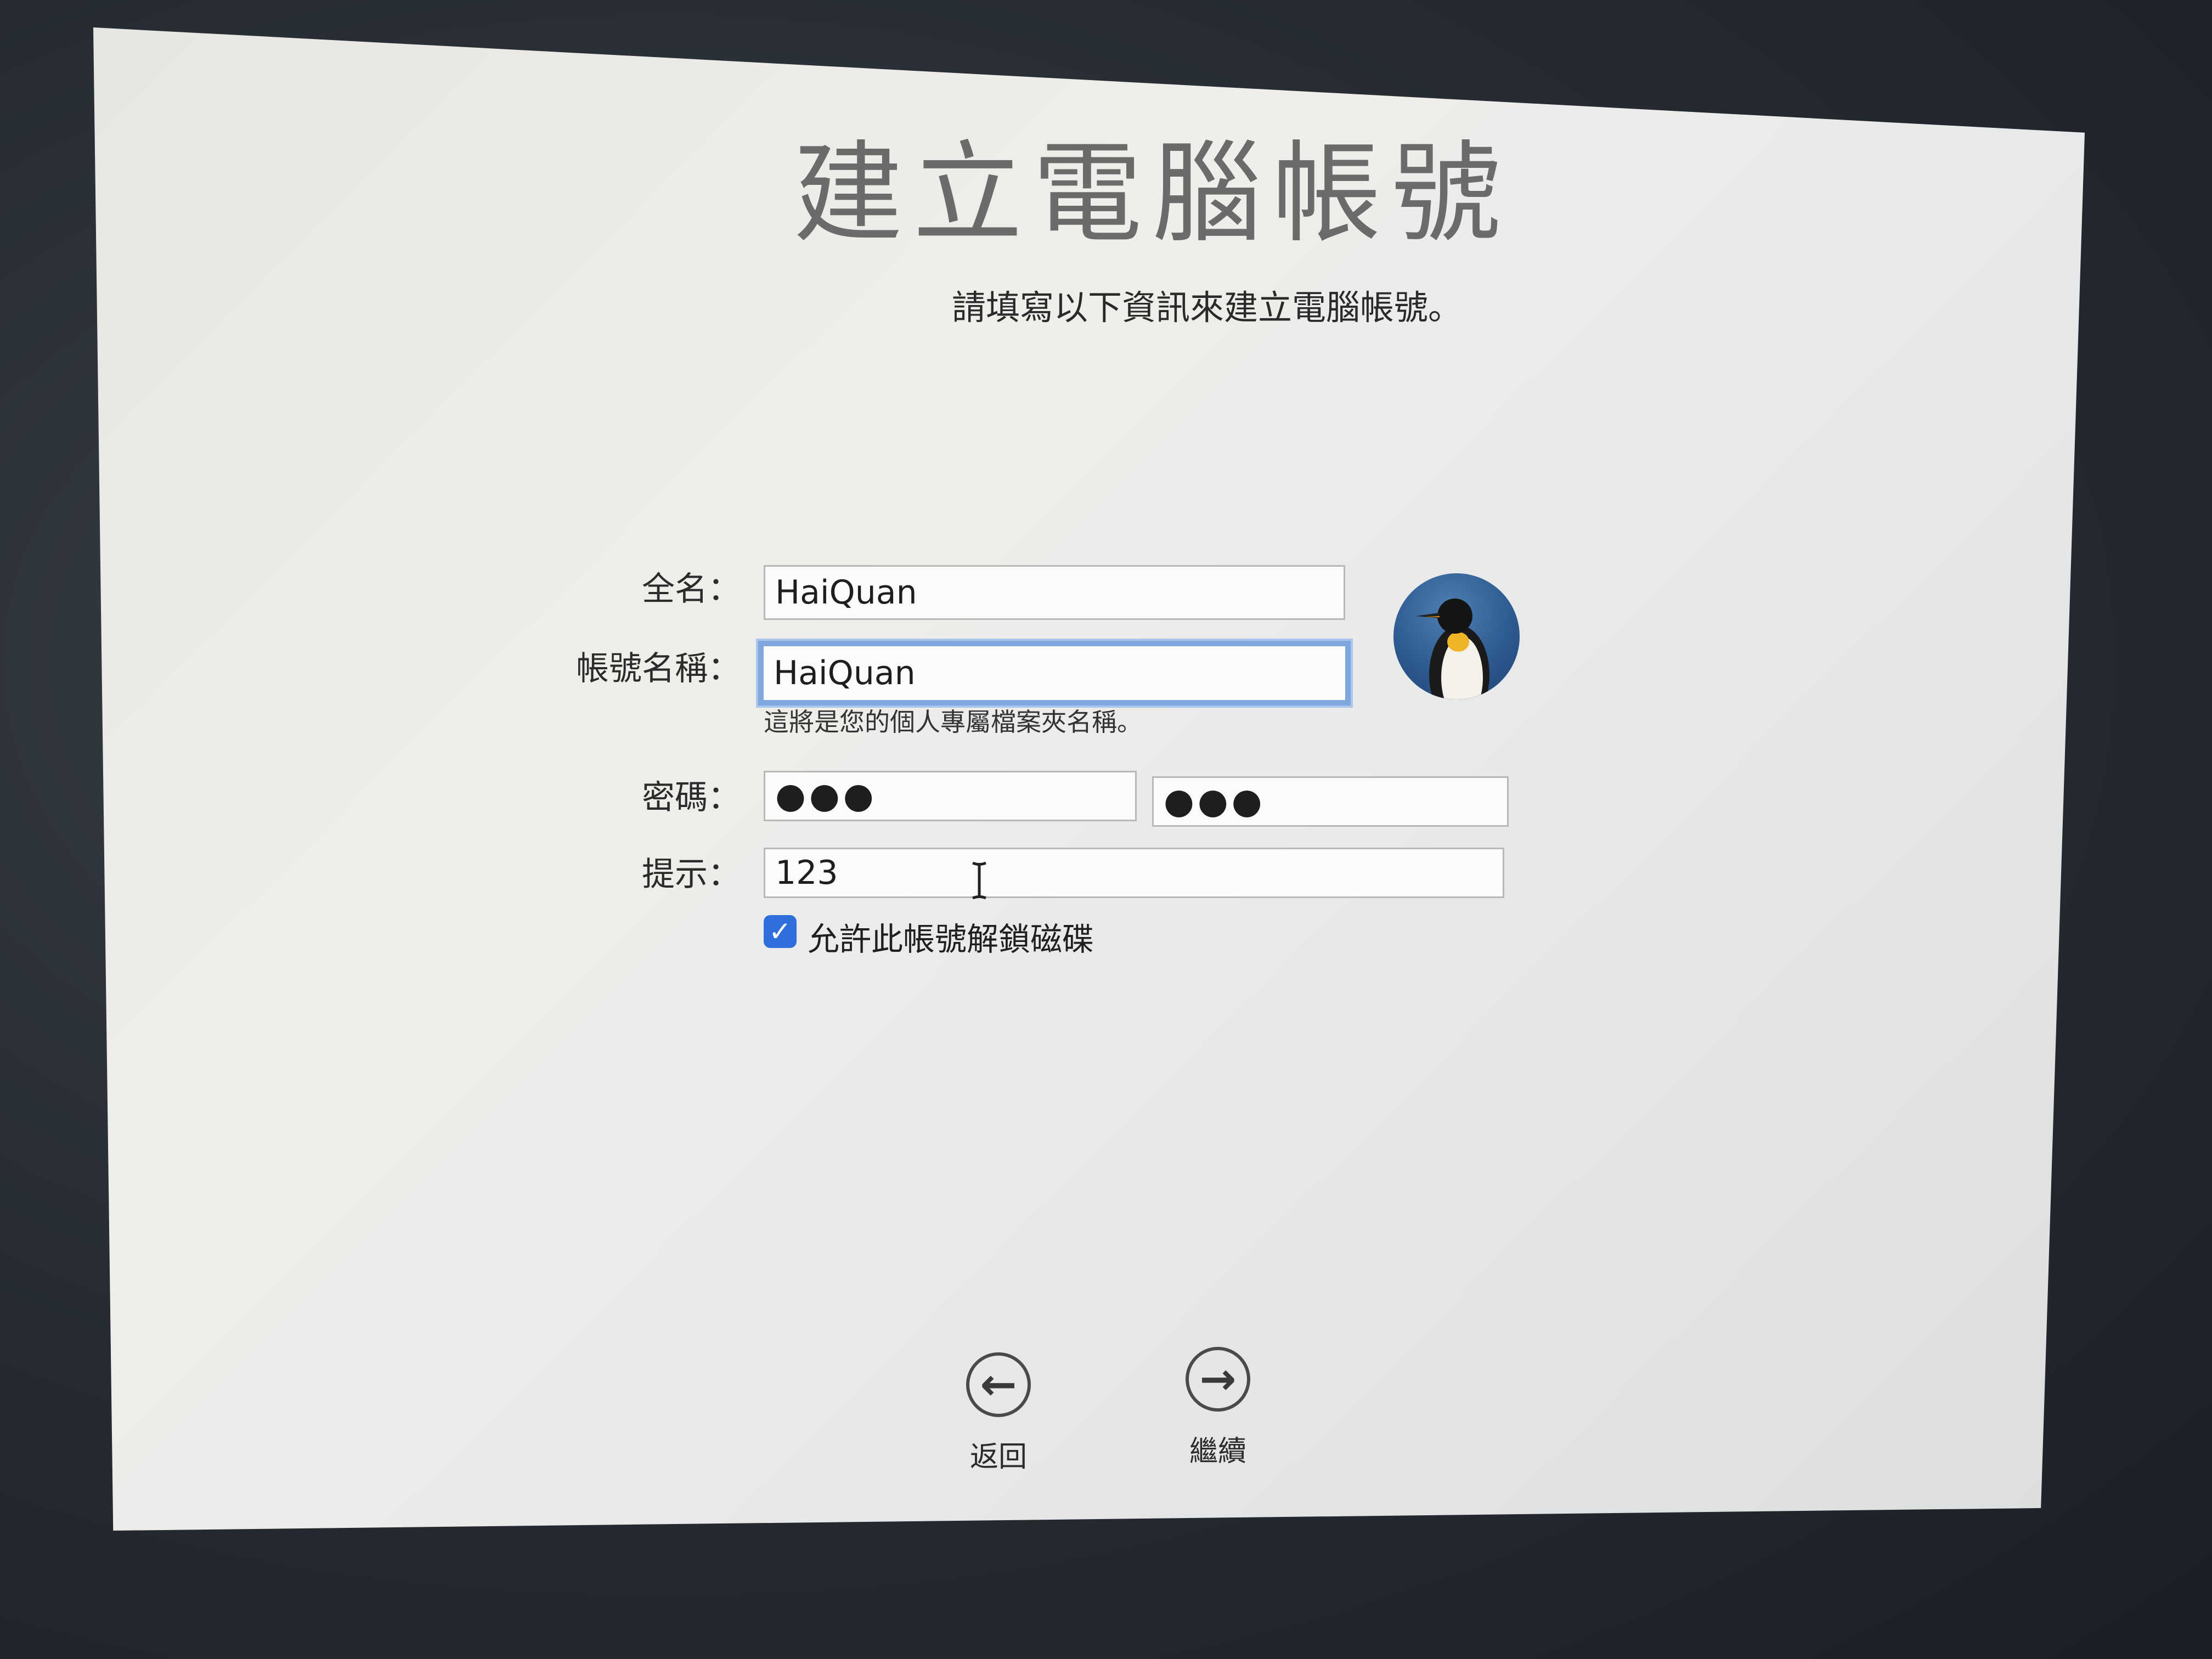  I want to click on back-button: ← 返回, so click(998, 1414).